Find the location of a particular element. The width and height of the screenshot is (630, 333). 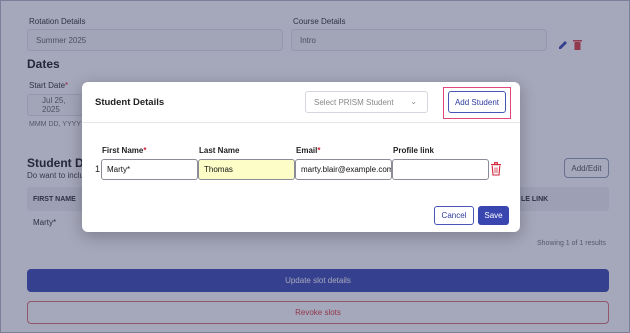

select-prism-student-dropdown: Select PRISM Student ⌄ is located at coordinates (366, 102).